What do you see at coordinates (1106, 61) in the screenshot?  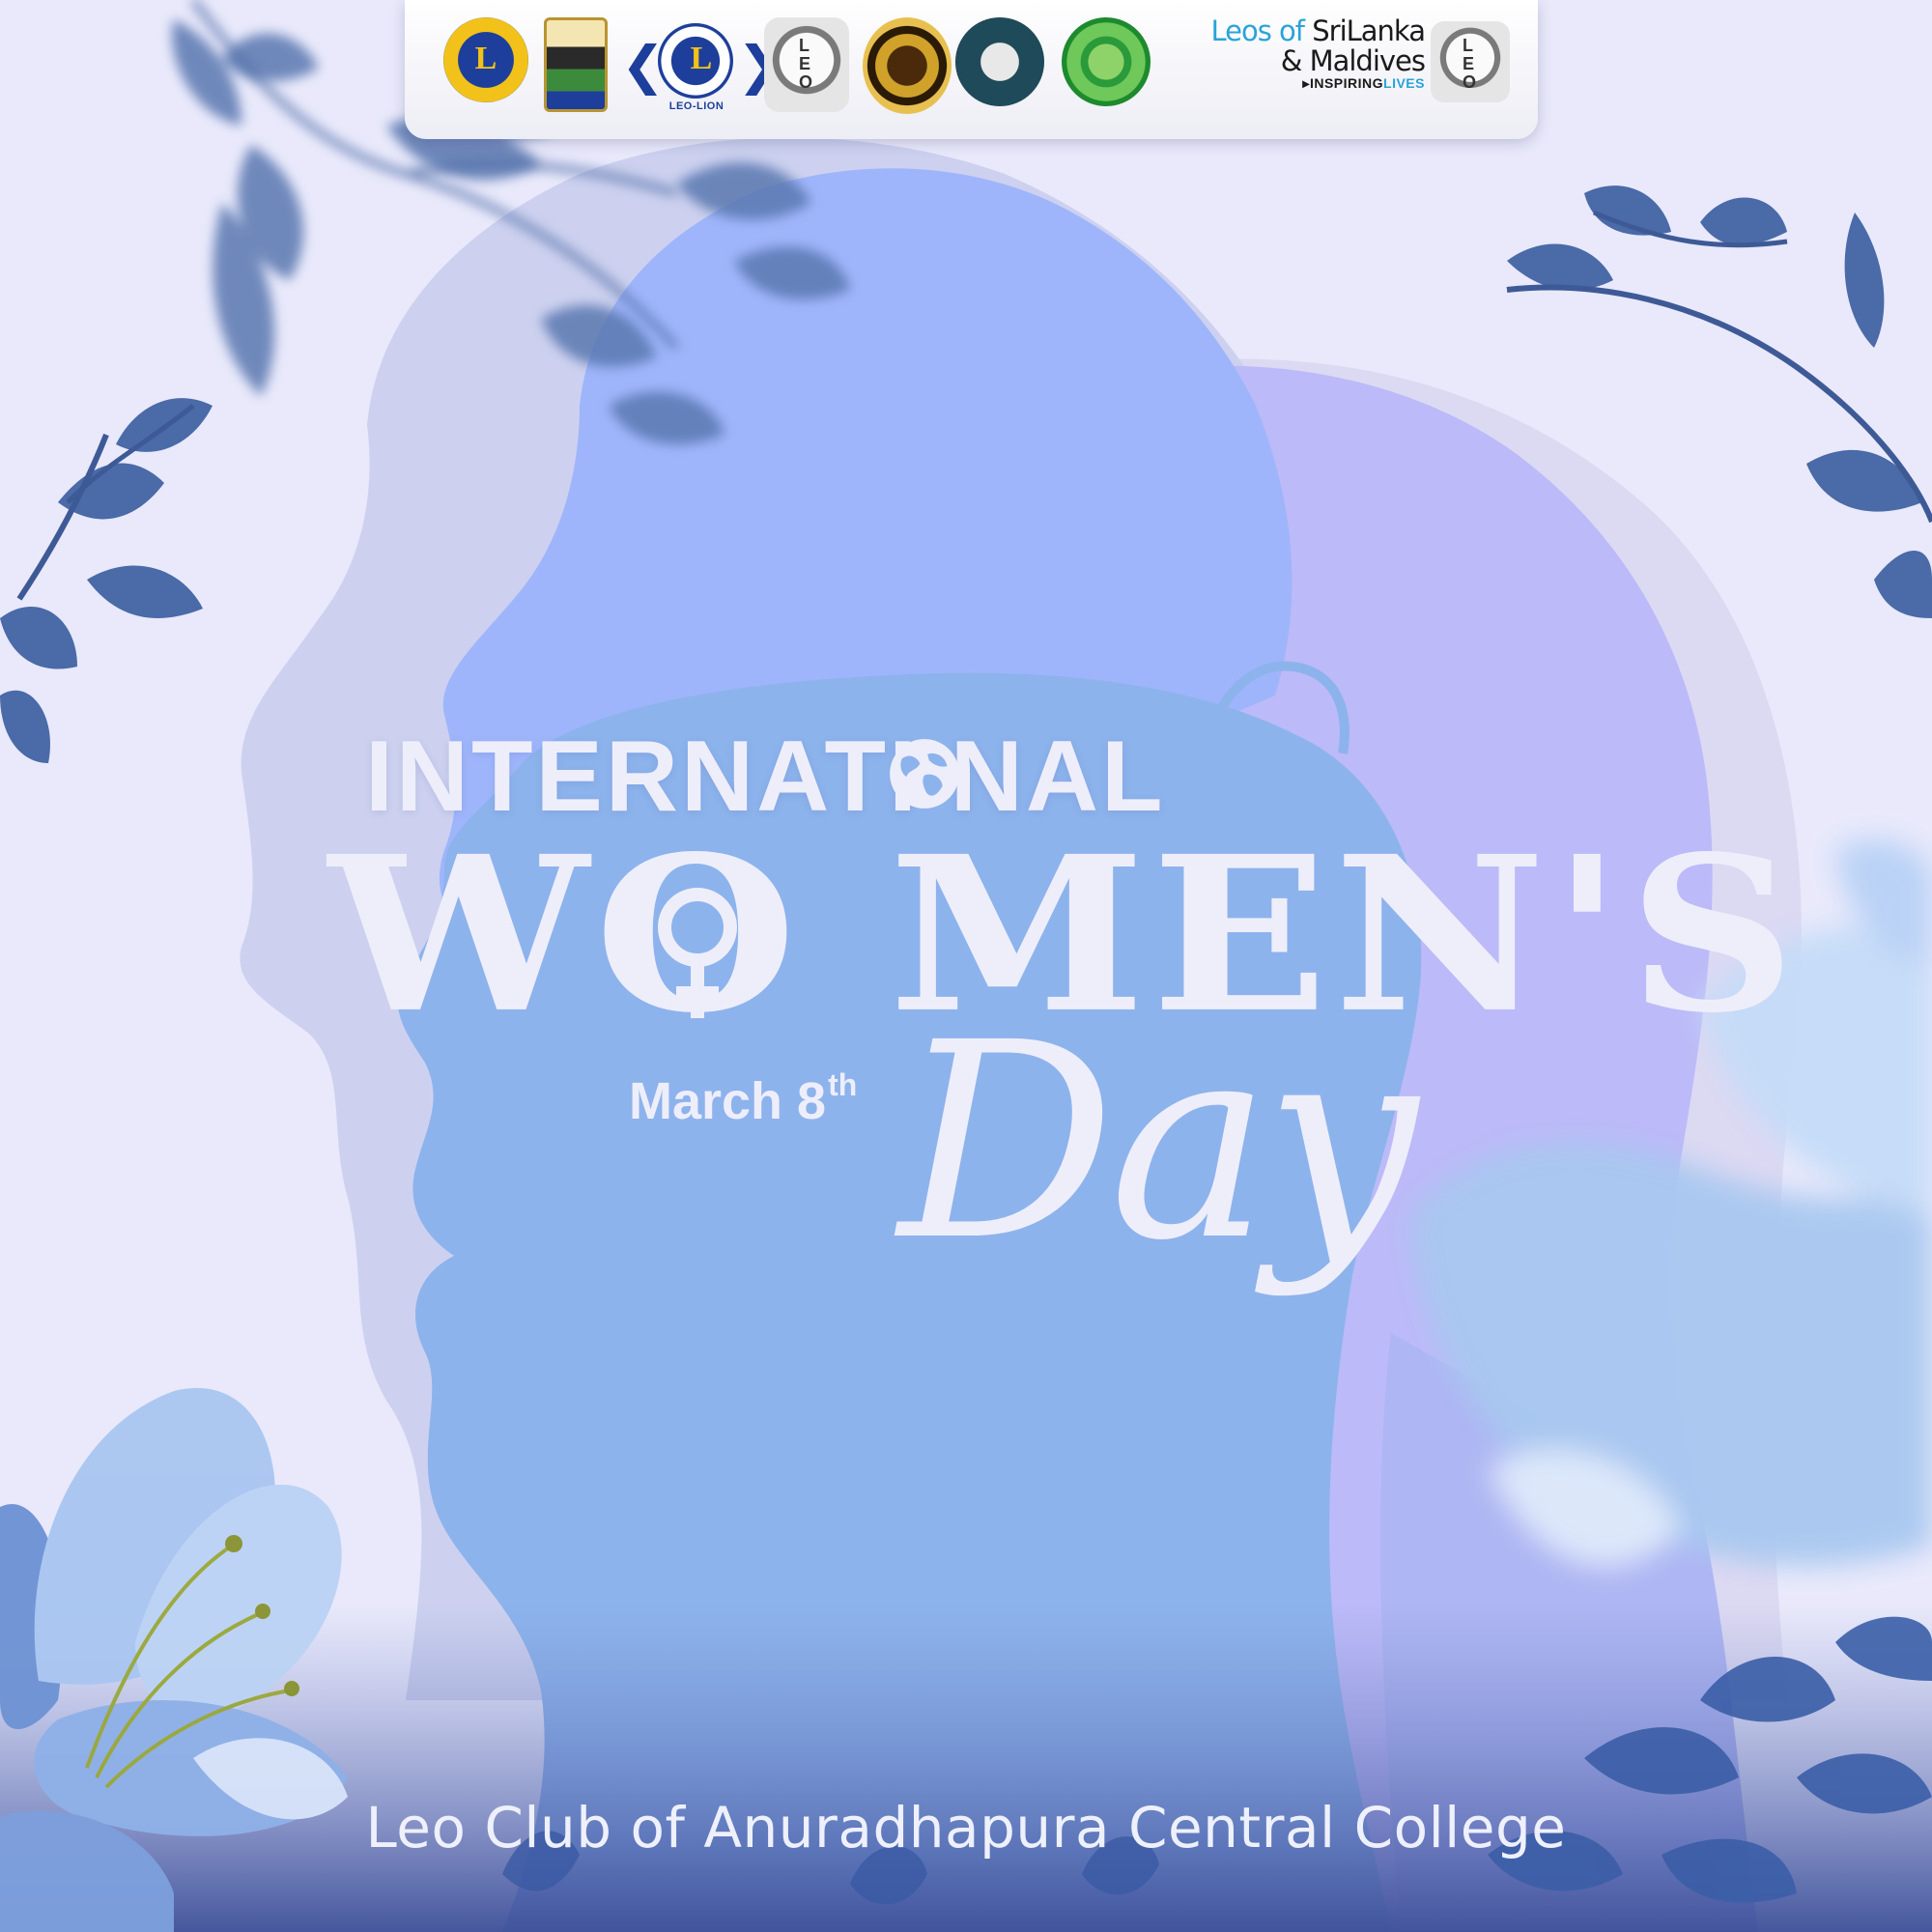 I see `green-college-logo` at bounding box center [1106, 61].